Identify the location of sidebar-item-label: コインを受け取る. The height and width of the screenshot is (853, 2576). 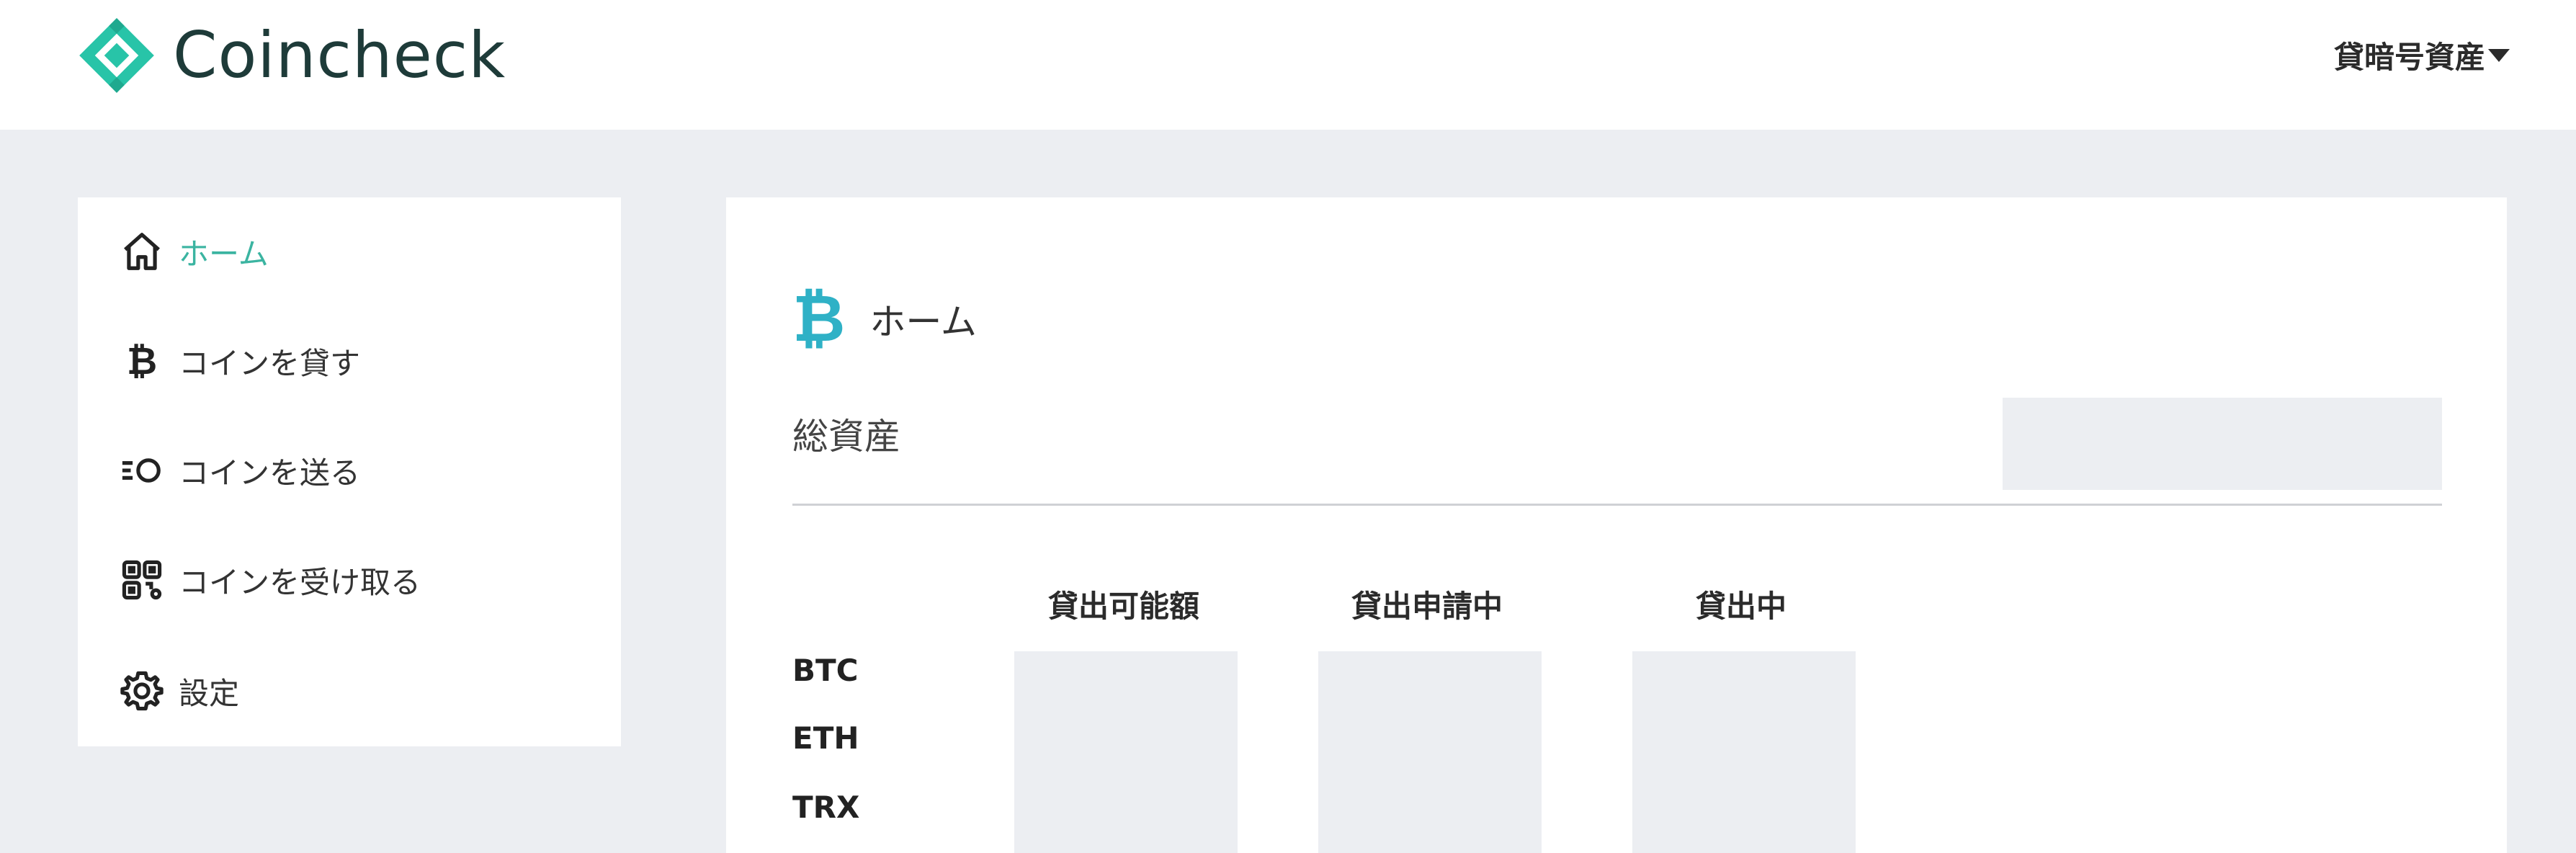
(300, 582).